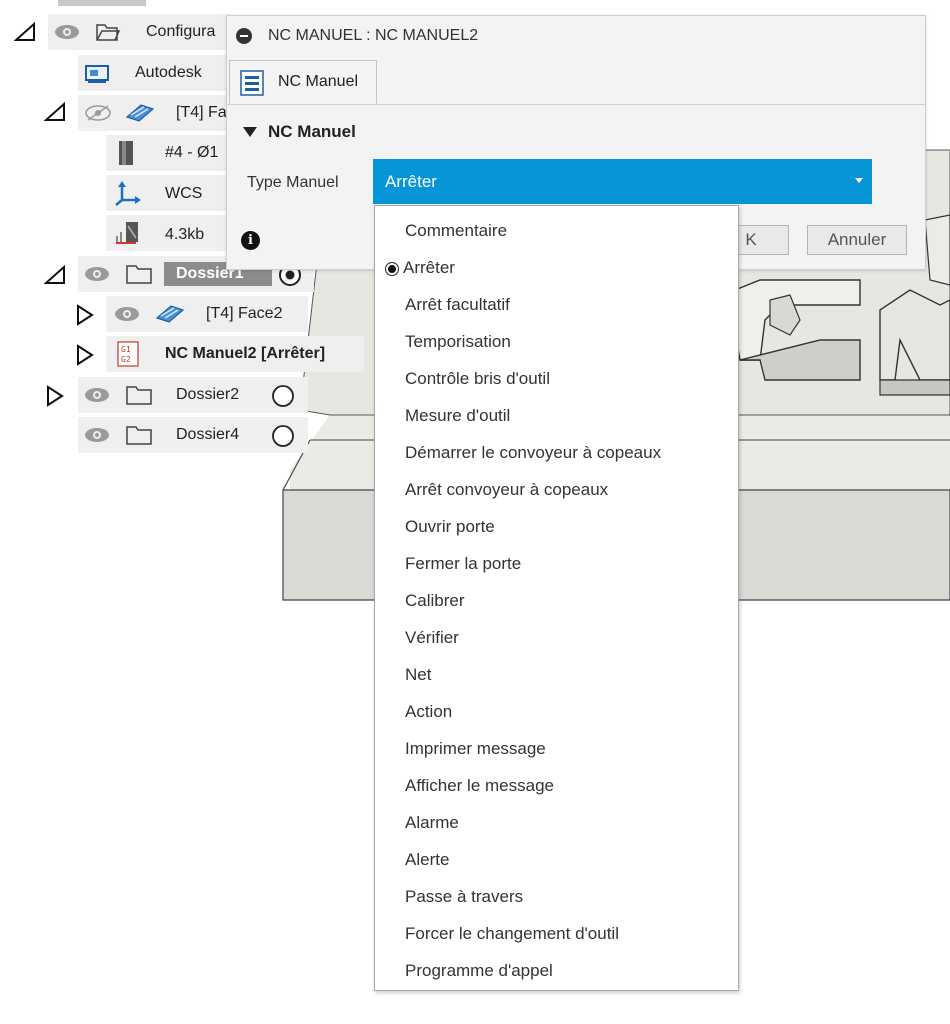 The height and width of the screenshot is (1024, 950). What do you see at coordinates (458, 341) in the screenshot?
I see `dropdown-option-label: Temporisation` at bounding box center [458, 341].